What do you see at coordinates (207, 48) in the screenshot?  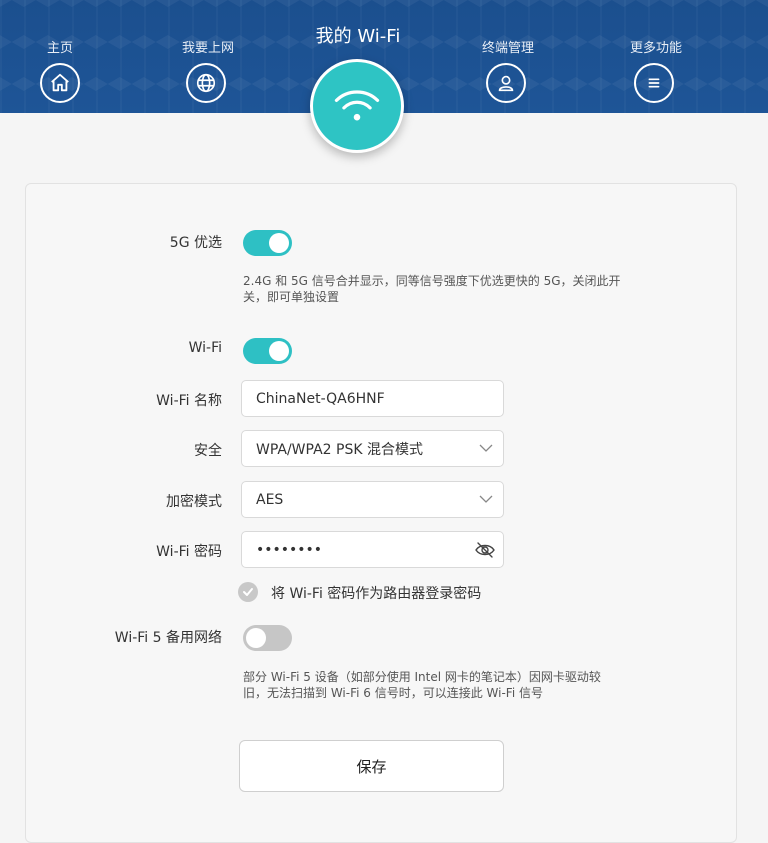 I see `nav-label-internet: 我要上网` at bounding box center [207, 48].